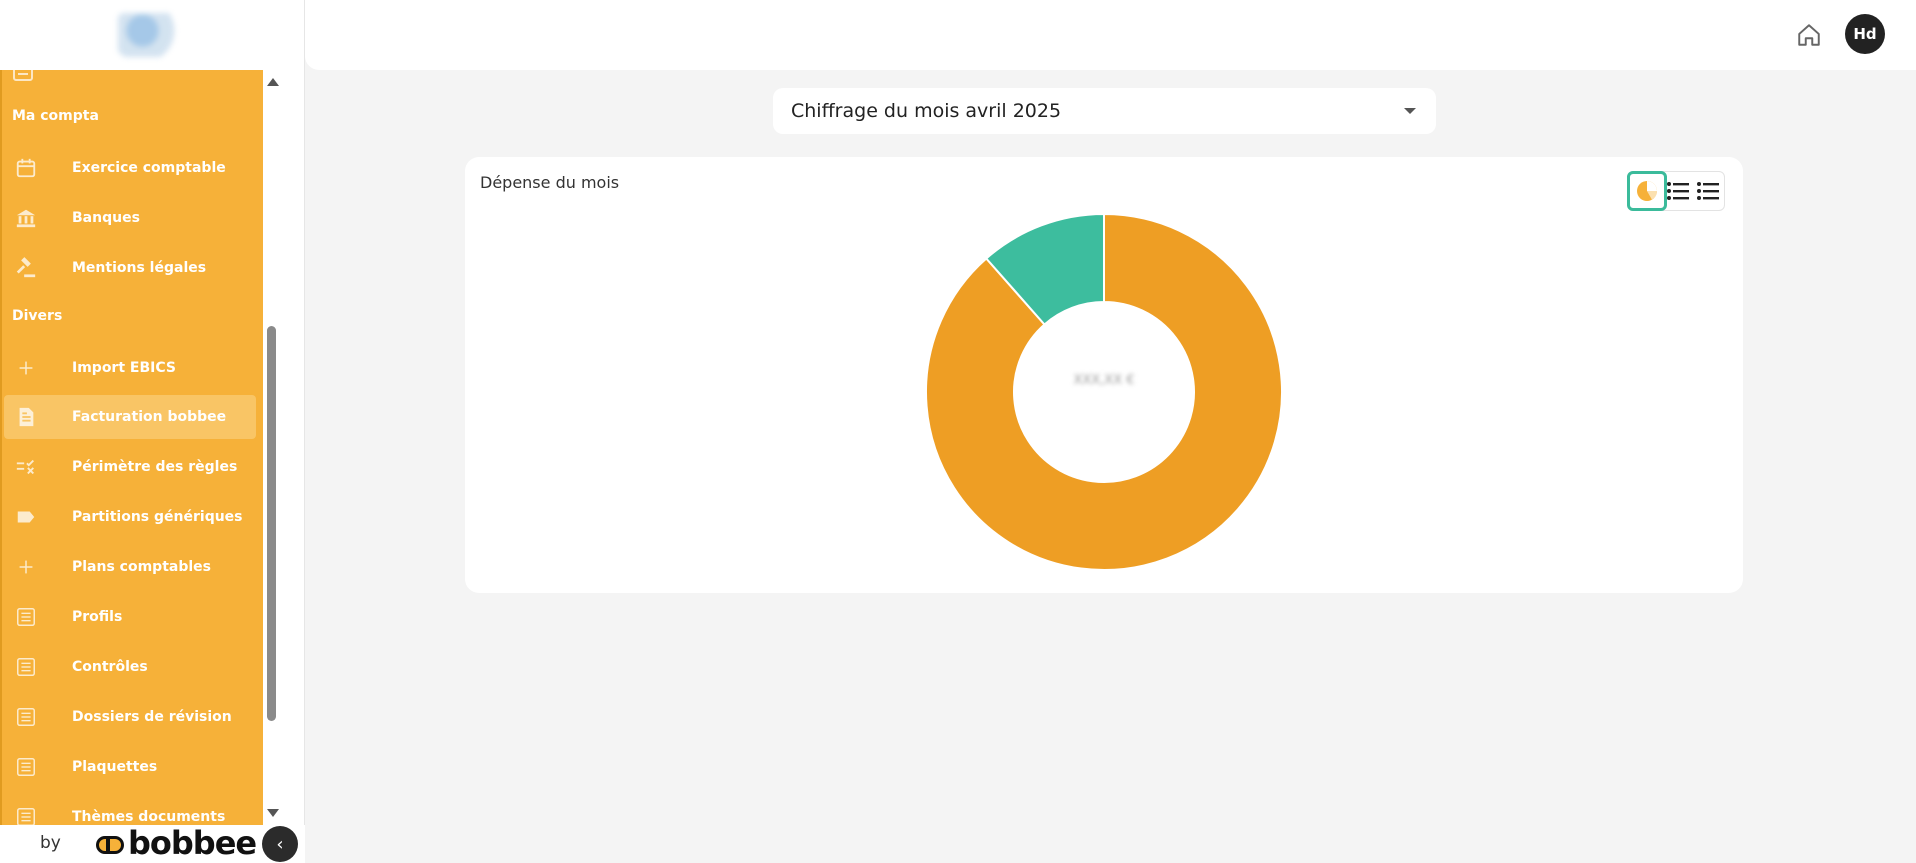 The width and height of the screenshot is (1916, 863). What do you see at coordinates (1104, 380) in the screenshot?
I see `donut-center-value: XXX,XX €` at bounding box center [1104, 380].